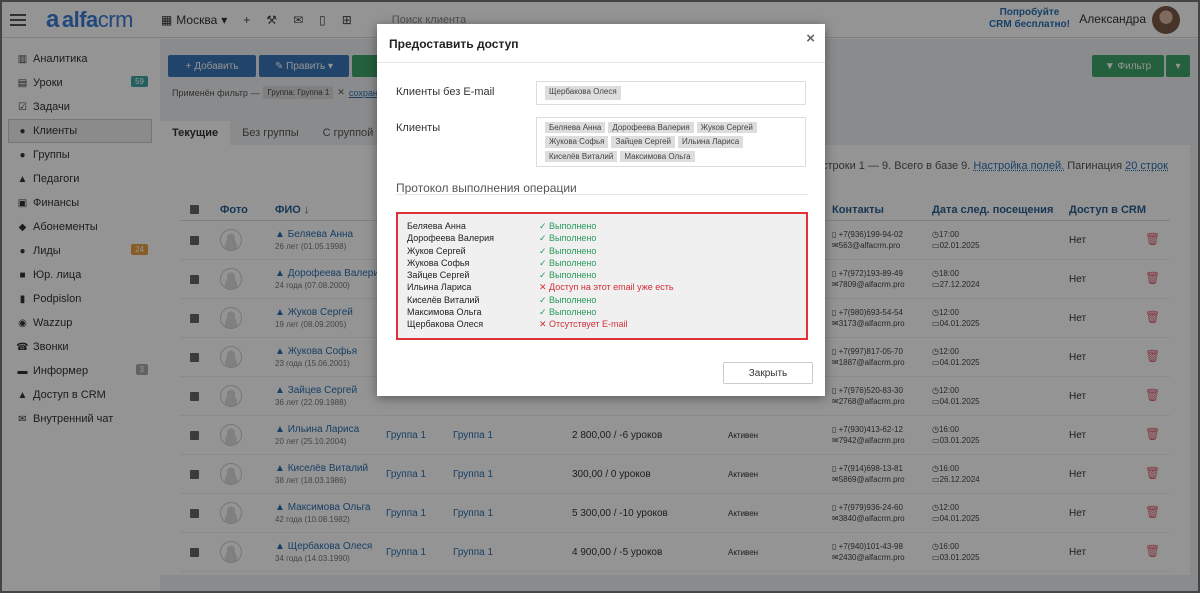  Describe the element at coordinates (611, 287) in the screenshot. I see `log-status-text: Доступ на этот email уже есть` at that location.